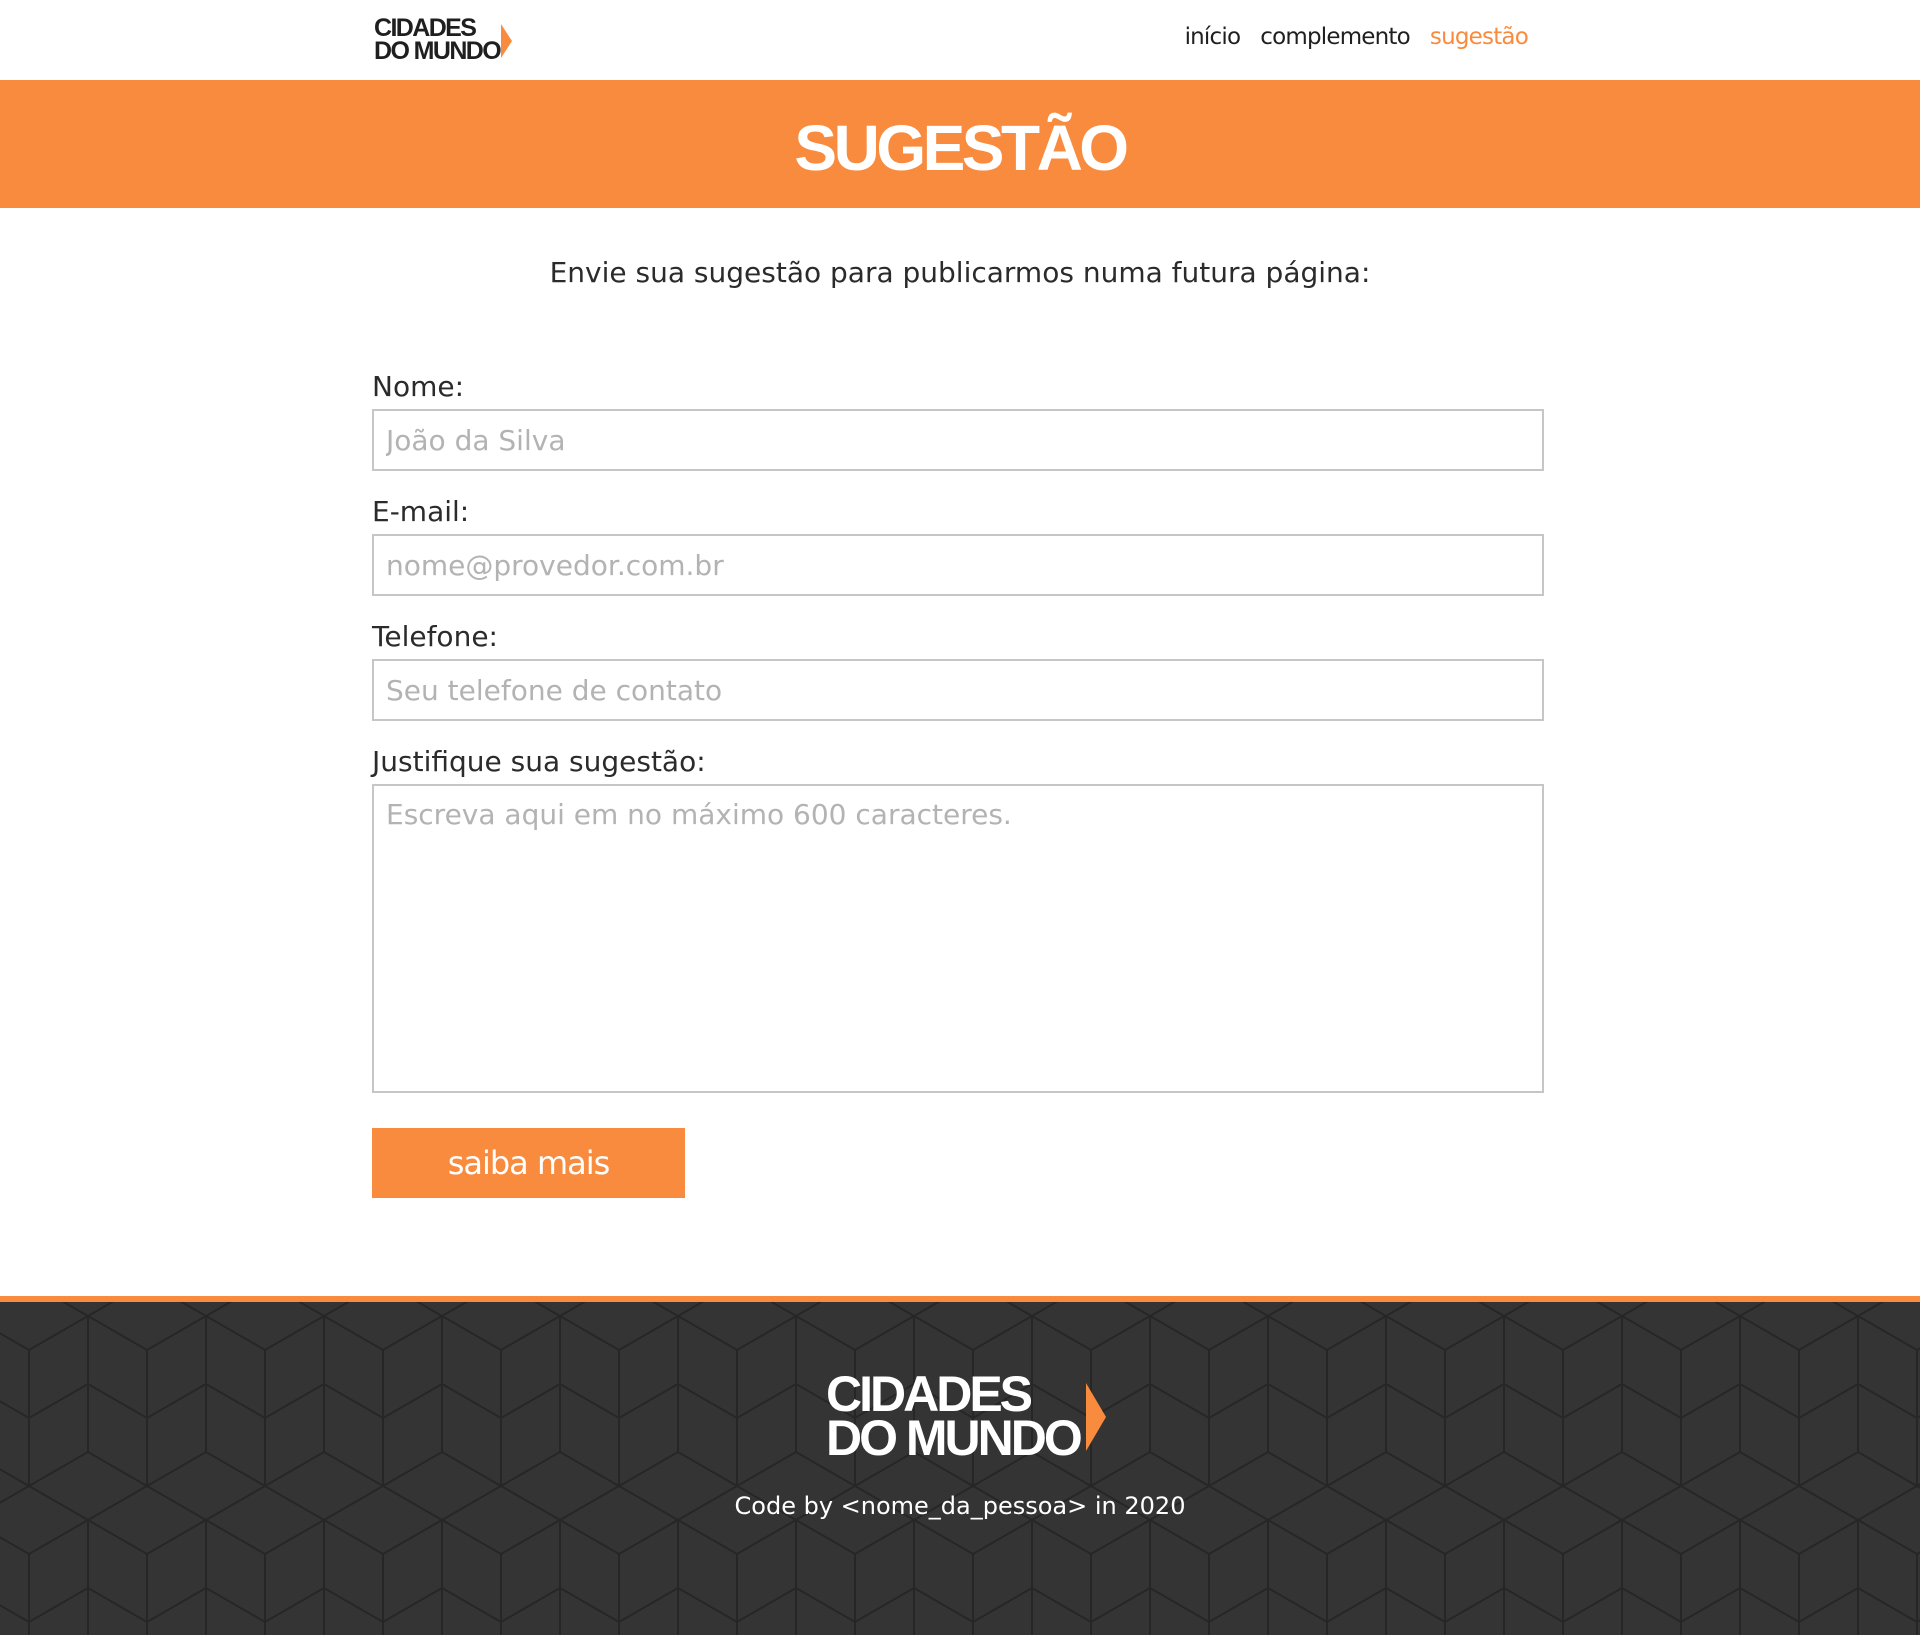  Describe the element at coordinates (438, 51) in the screenshot. I see `logo-line-2: DO MUNDO` at that location.